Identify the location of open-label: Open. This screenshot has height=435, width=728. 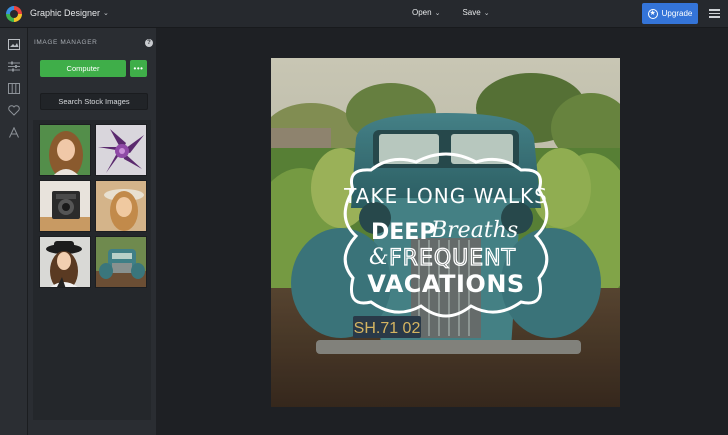
(422, 12).